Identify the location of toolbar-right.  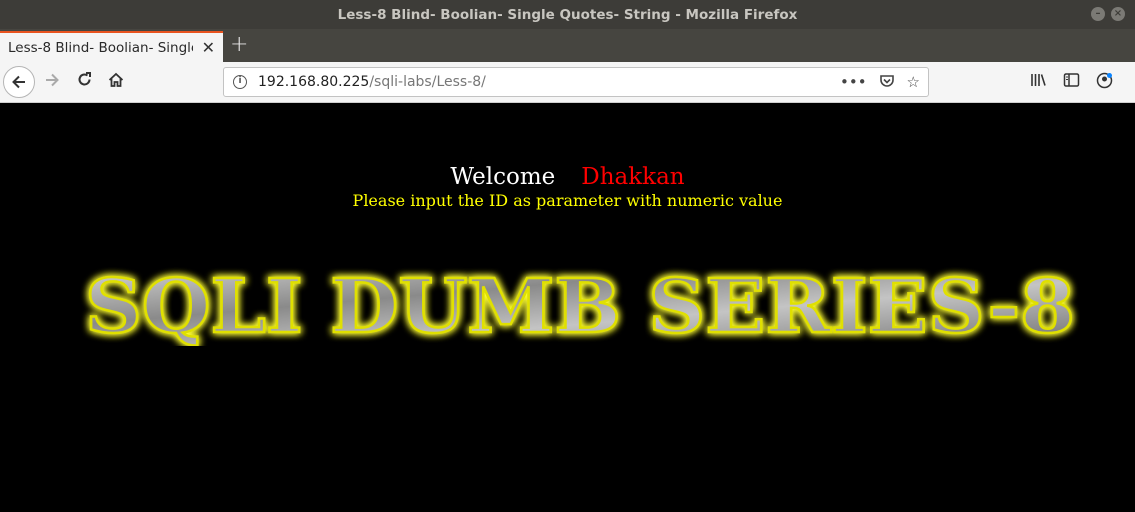
(1071, 82).